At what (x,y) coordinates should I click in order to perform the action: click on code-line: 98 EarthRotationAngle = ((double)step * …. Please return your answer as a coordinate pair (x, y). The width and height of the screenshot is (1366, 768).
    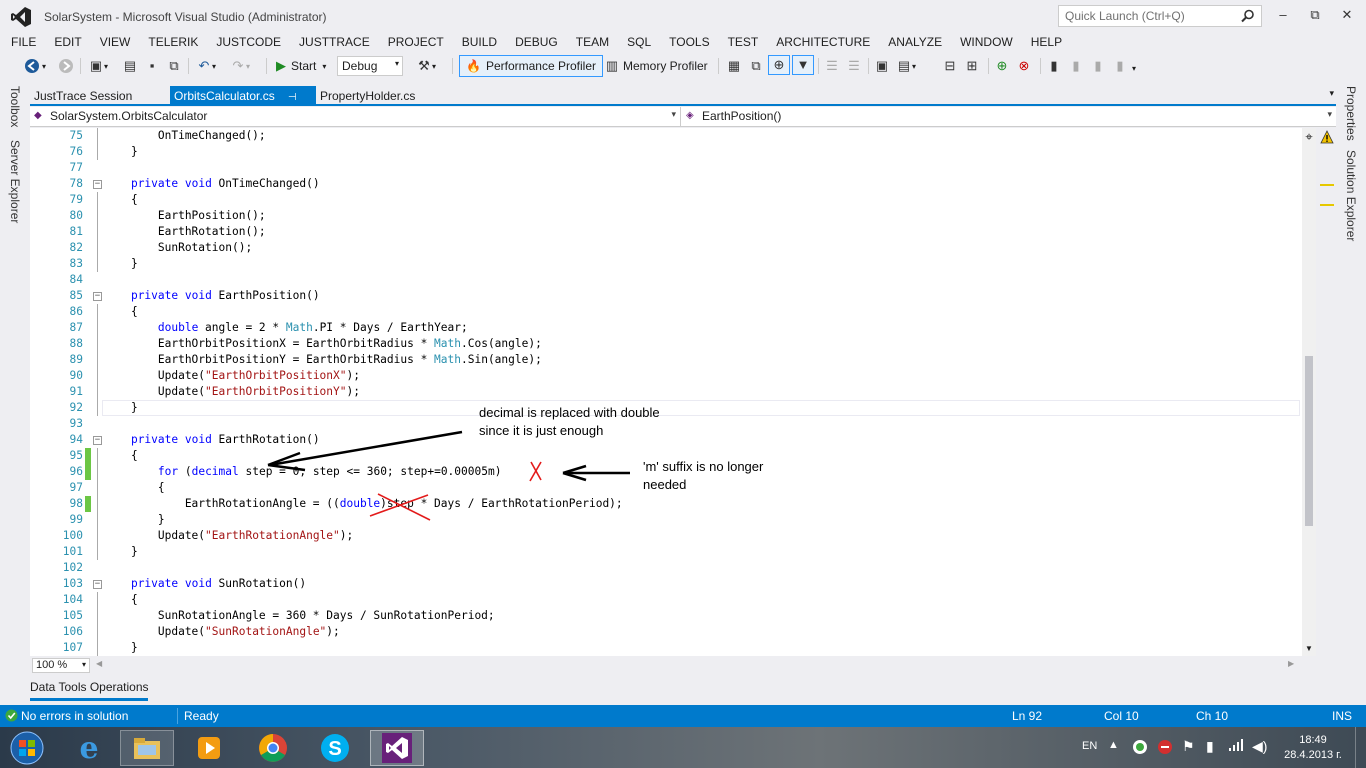
    Looking at the image, I should click on (666, 504).